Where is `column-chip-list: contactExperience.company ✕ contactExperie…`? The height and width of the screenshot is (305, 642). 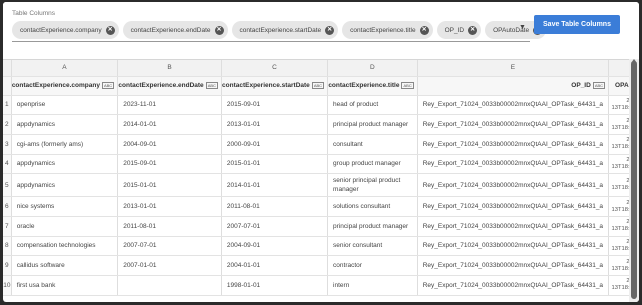 column-chip-list: contactExperience.company ✕ contactExperie… is located at coordinates (279, 30).